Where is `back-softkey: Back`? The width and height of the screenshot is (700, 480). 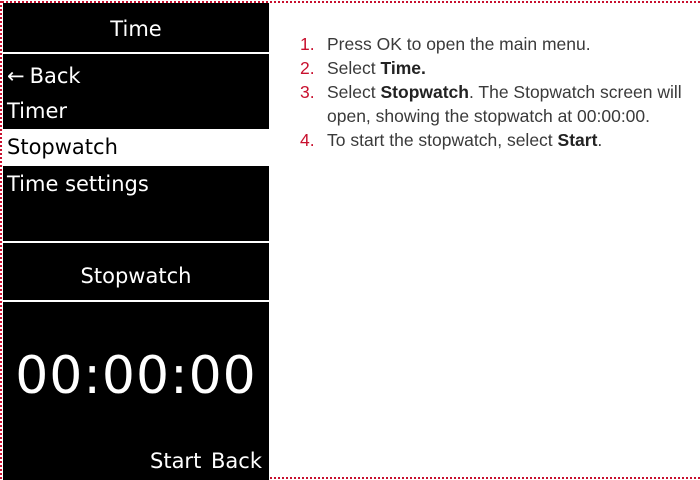 back-softkey: Back is located at coordinates (236, 461).